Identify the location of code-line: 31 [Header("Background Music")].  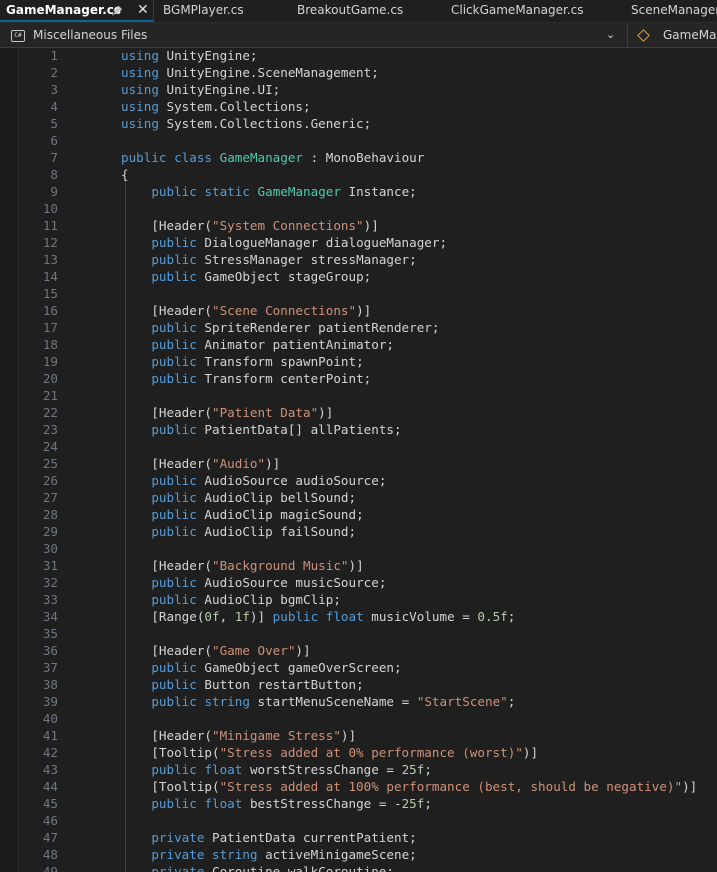
(358, 565).